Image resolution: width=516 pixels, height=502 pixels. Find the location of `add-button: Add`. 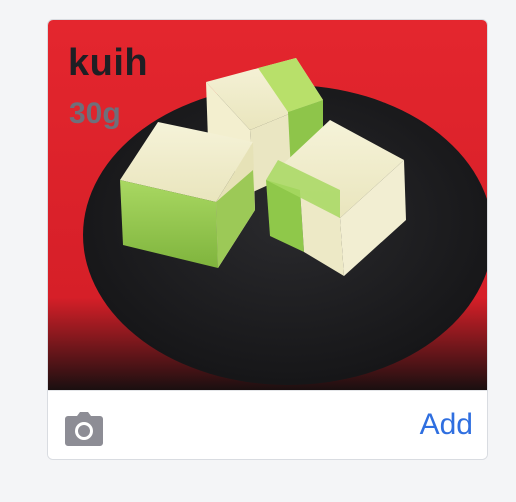

add-button: Add is located at coordinates (446, 425).